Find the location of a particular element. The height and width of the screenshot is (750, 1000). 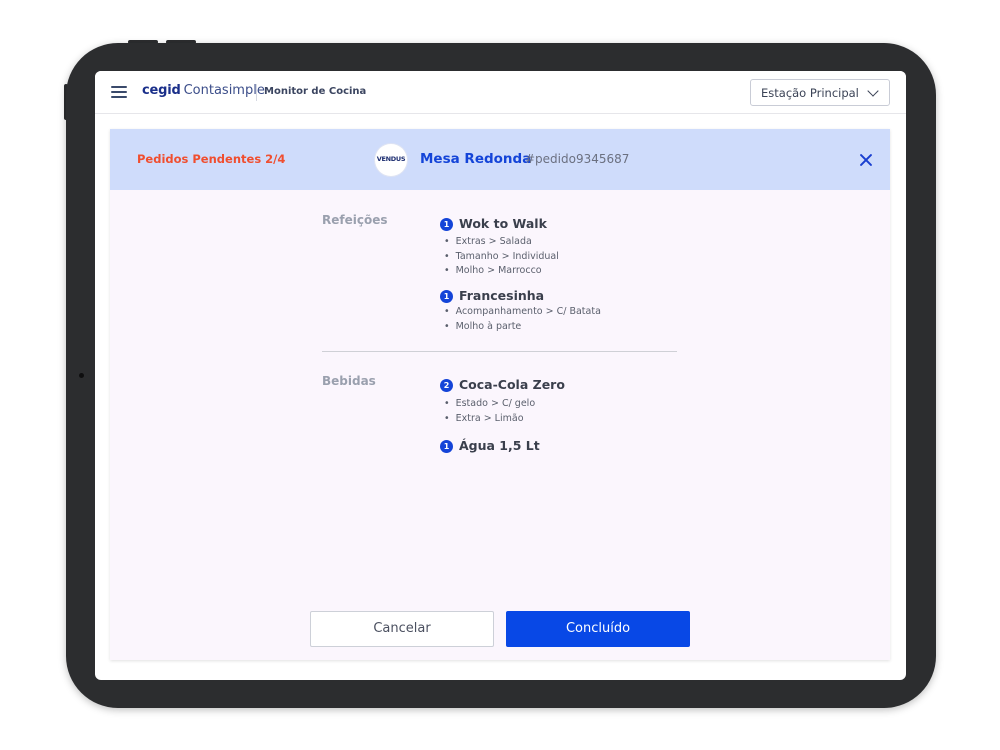

quantity-badge: 2 is located at coordinates (446, 385).